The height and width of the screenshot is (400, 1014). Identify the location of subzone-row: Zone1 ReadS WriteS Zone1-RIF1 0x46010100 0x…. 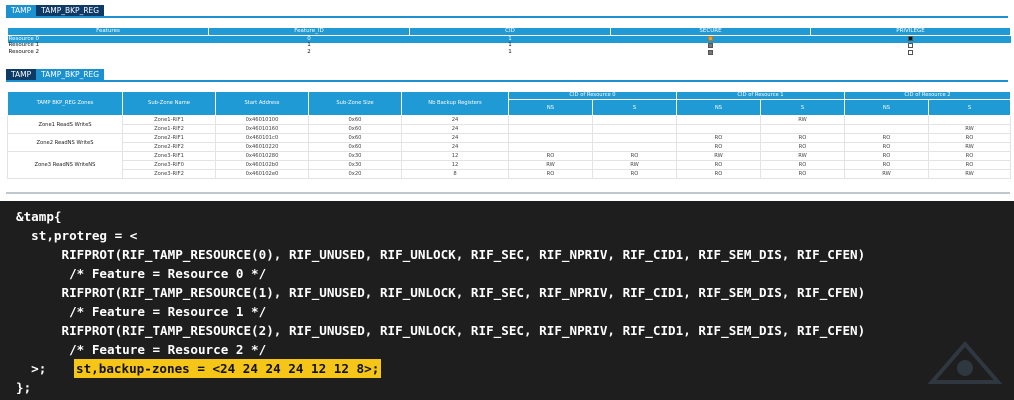
(509, 124).